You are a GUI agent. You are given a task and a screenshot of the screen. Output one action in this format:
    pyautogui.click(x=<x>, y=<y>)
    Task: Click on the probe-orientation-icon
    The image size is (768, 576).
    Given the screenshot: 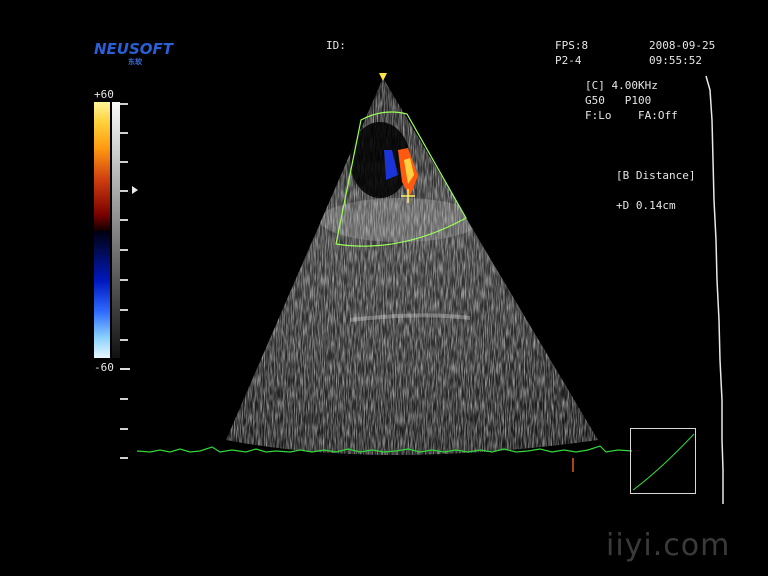 What is the action you would take?
    pyautogui.click(x=383, y=77)
    